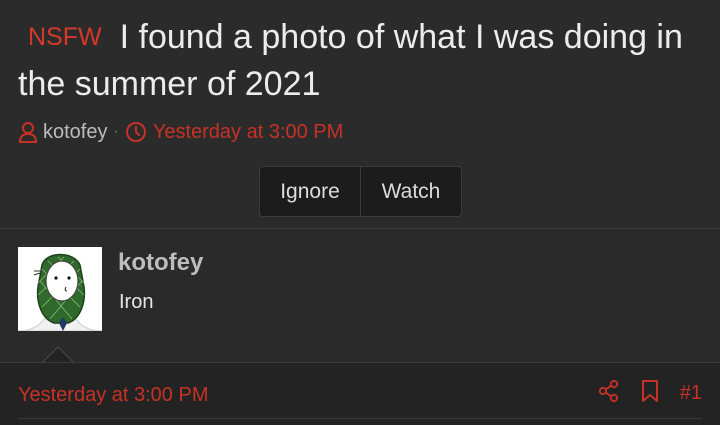  What do you see at coordinates (410, 191) in the screenshot?
I see `watch-button: Watch` at bounding box center [410, 191].